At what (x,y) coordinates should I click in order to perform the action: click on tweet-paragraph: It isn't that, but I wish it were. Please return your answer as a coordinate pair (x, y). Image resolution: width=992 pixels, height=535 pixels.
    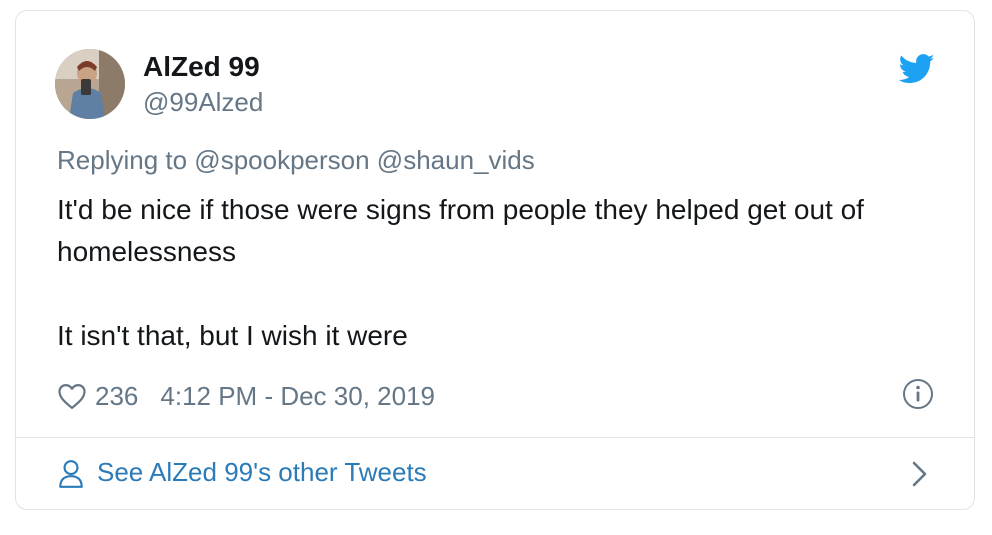
    Looking at the image, I should click on (232, 335).